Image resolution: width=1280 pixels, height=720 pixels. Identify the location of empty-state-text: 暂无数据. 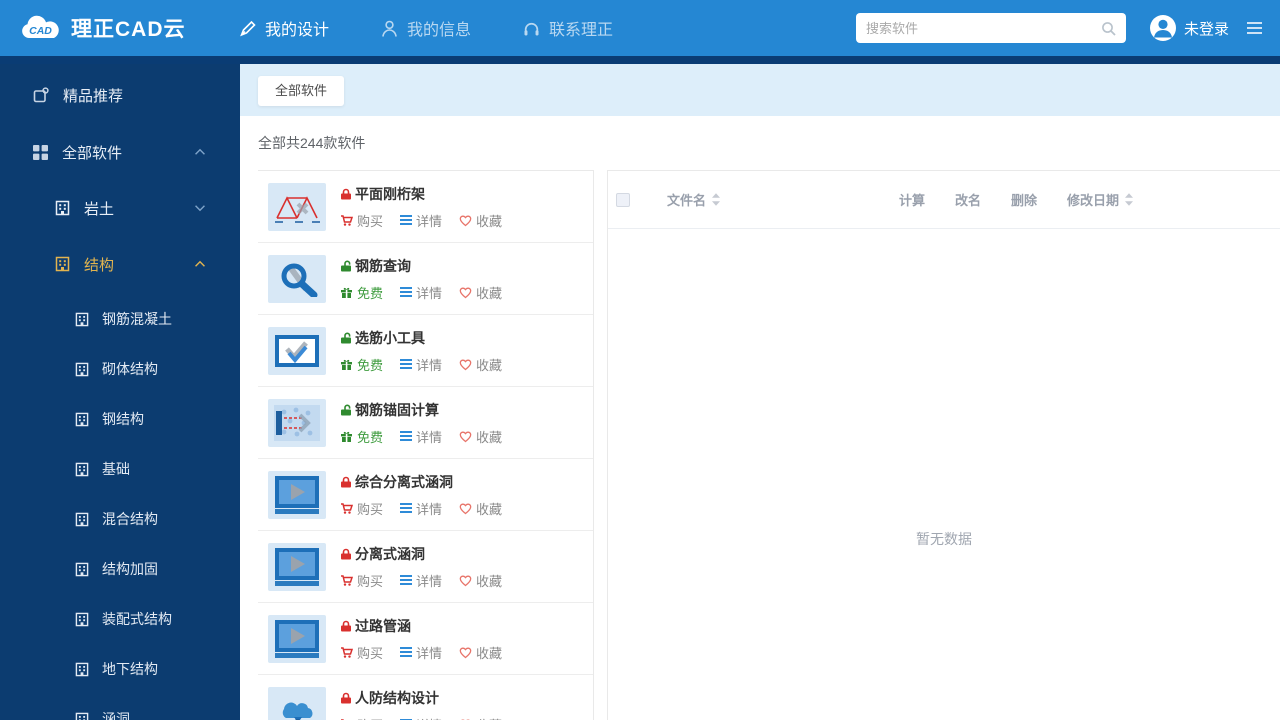
(944, 539).